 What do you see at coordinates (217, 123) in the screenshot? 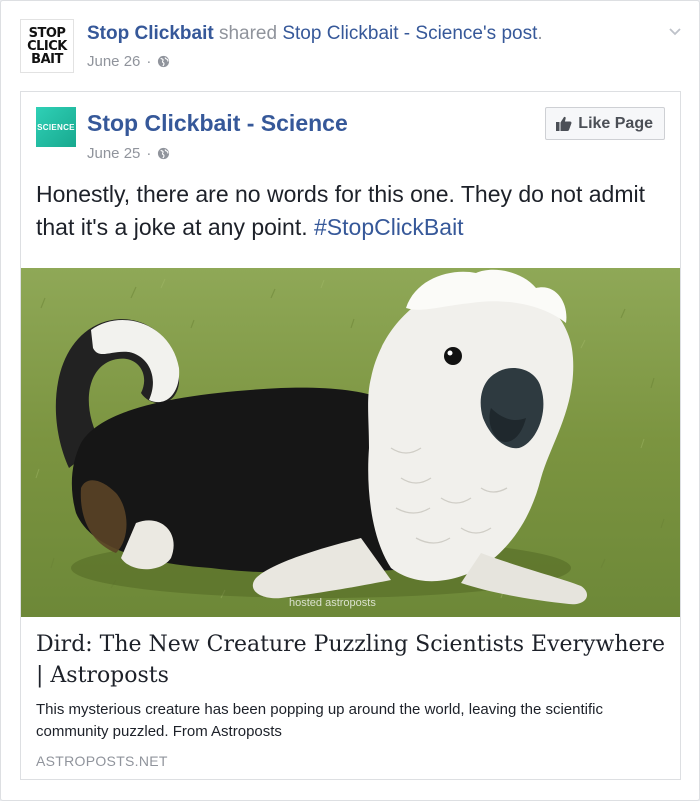
I see `page-name-link: Stop Clickbait - Science` at bounding box center [217, 123].